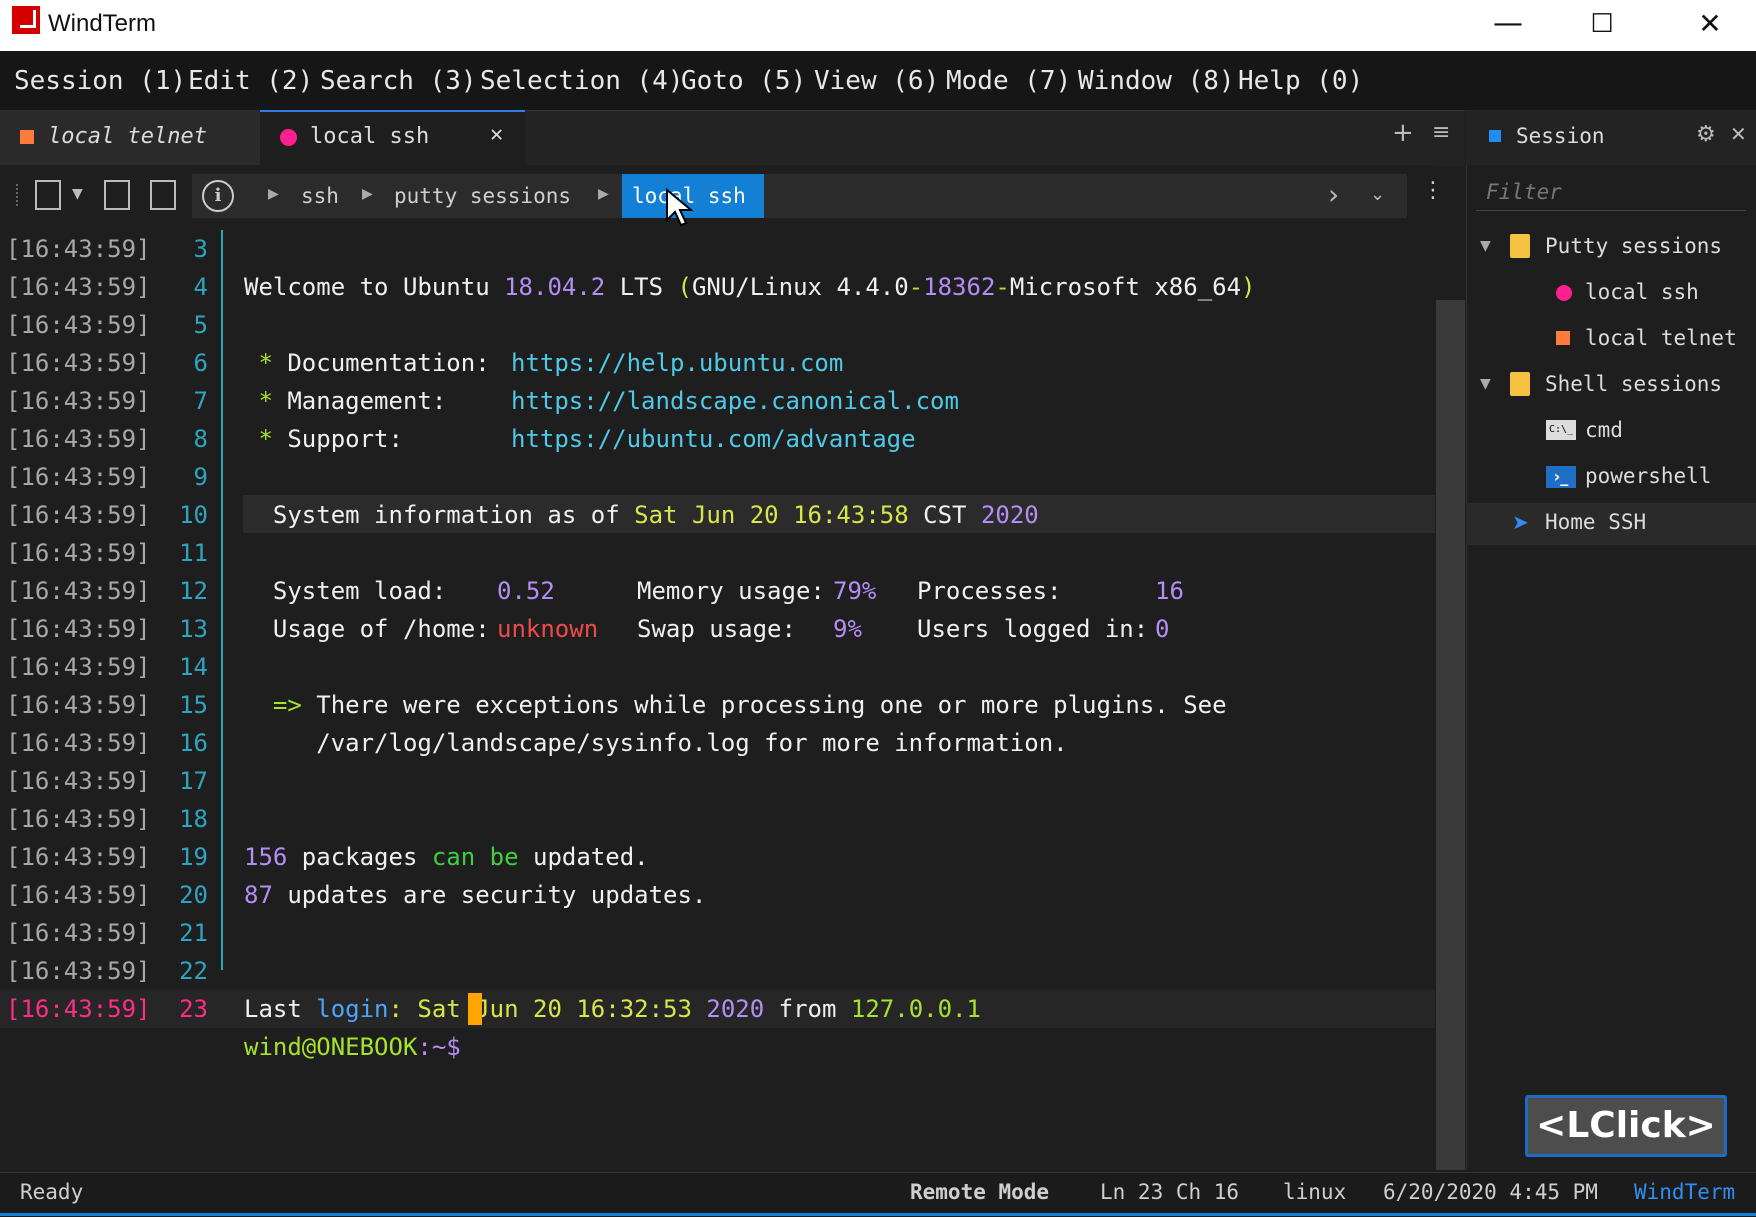 The width and height of the screenshot is (1756, 1217). What do you see at coordinates (1403, 133) in the screenshot?
I see `new-tab-plus-icon: +` at bounding box center [1403, 133].